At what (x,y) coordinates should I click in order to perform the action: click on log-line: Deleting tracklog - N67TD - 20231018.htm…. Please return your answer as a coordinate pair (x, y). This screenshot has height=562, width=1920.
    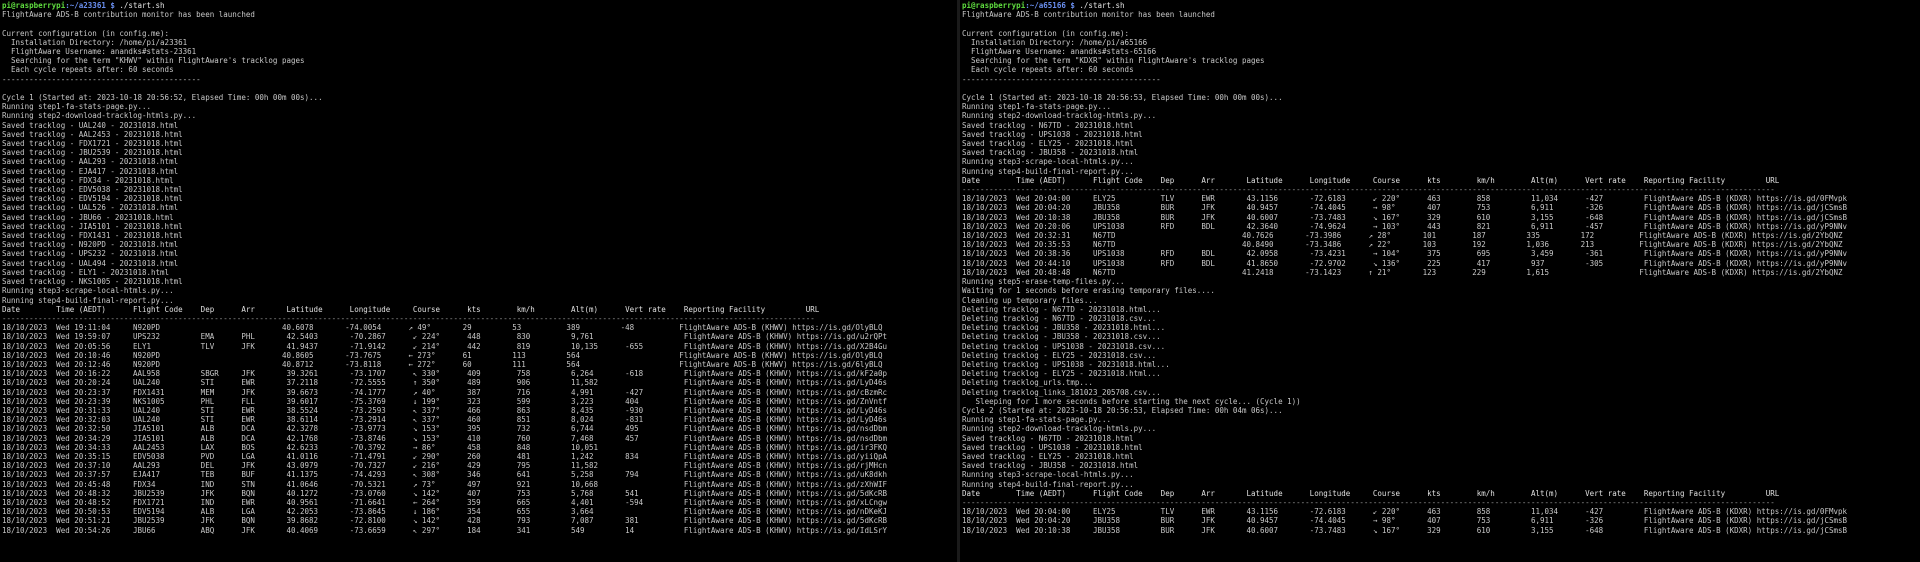
    Looking at the image, I should click on (1061, 309).